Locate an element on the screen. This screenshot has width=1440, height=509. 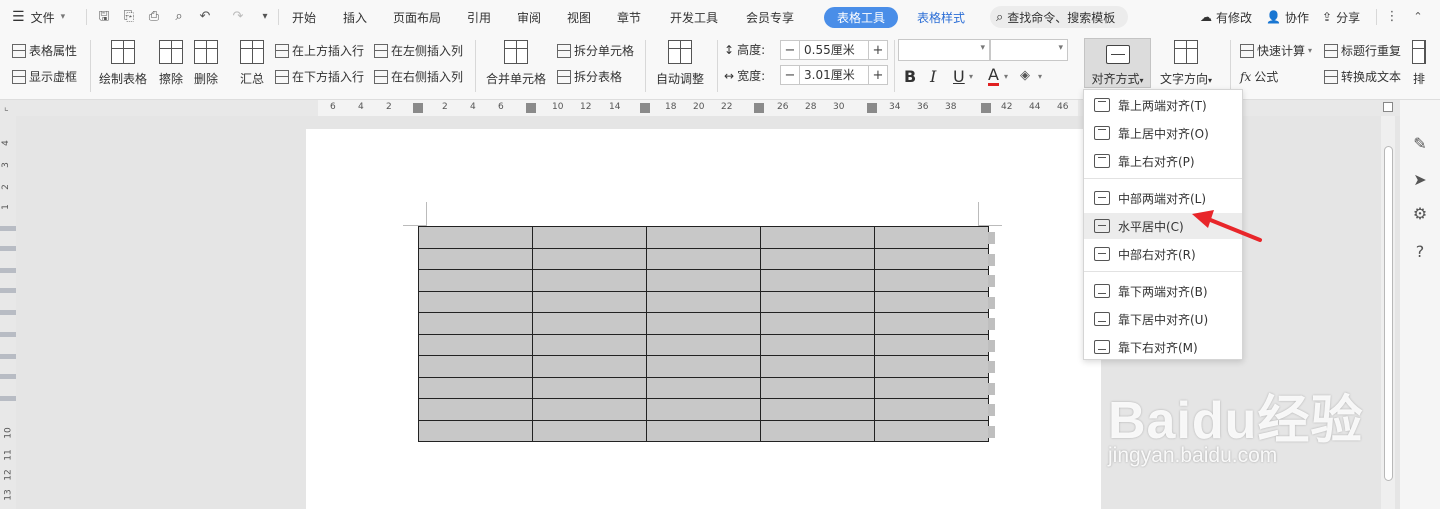
font-name-select is located at coordinates (944, 50).